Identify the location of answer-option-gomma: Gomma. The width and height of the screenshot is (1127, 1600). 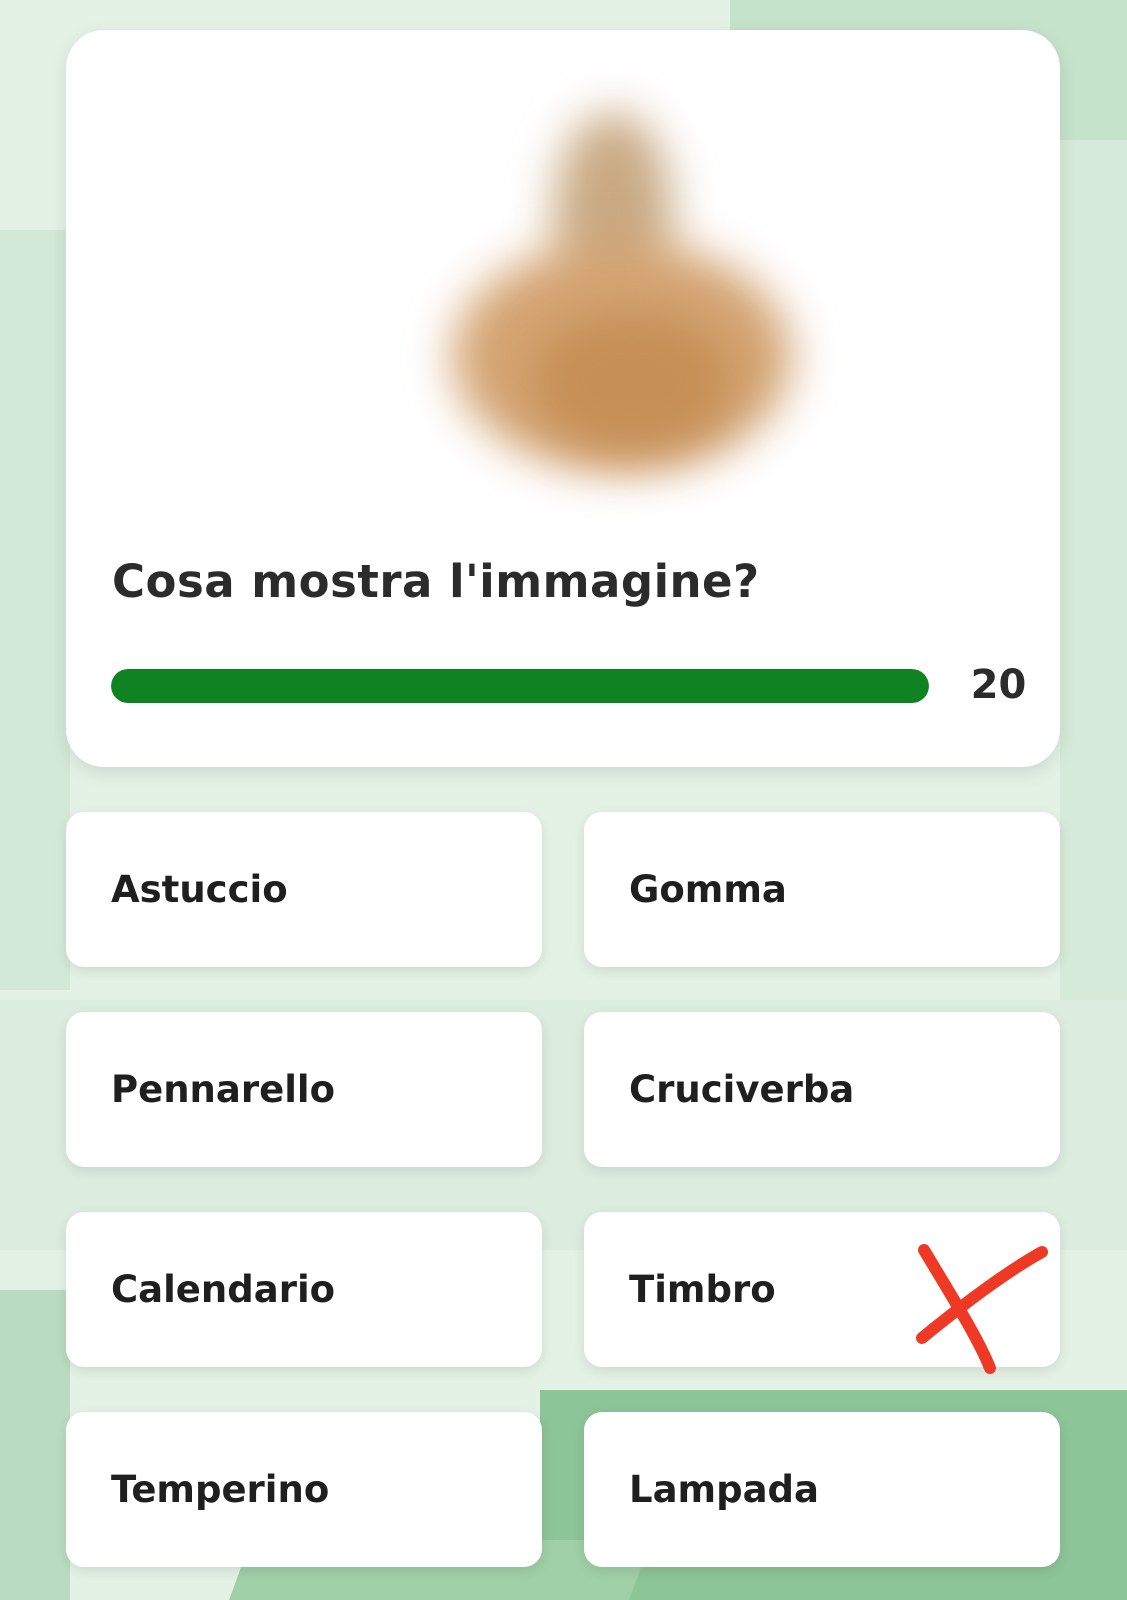
(822, 889).